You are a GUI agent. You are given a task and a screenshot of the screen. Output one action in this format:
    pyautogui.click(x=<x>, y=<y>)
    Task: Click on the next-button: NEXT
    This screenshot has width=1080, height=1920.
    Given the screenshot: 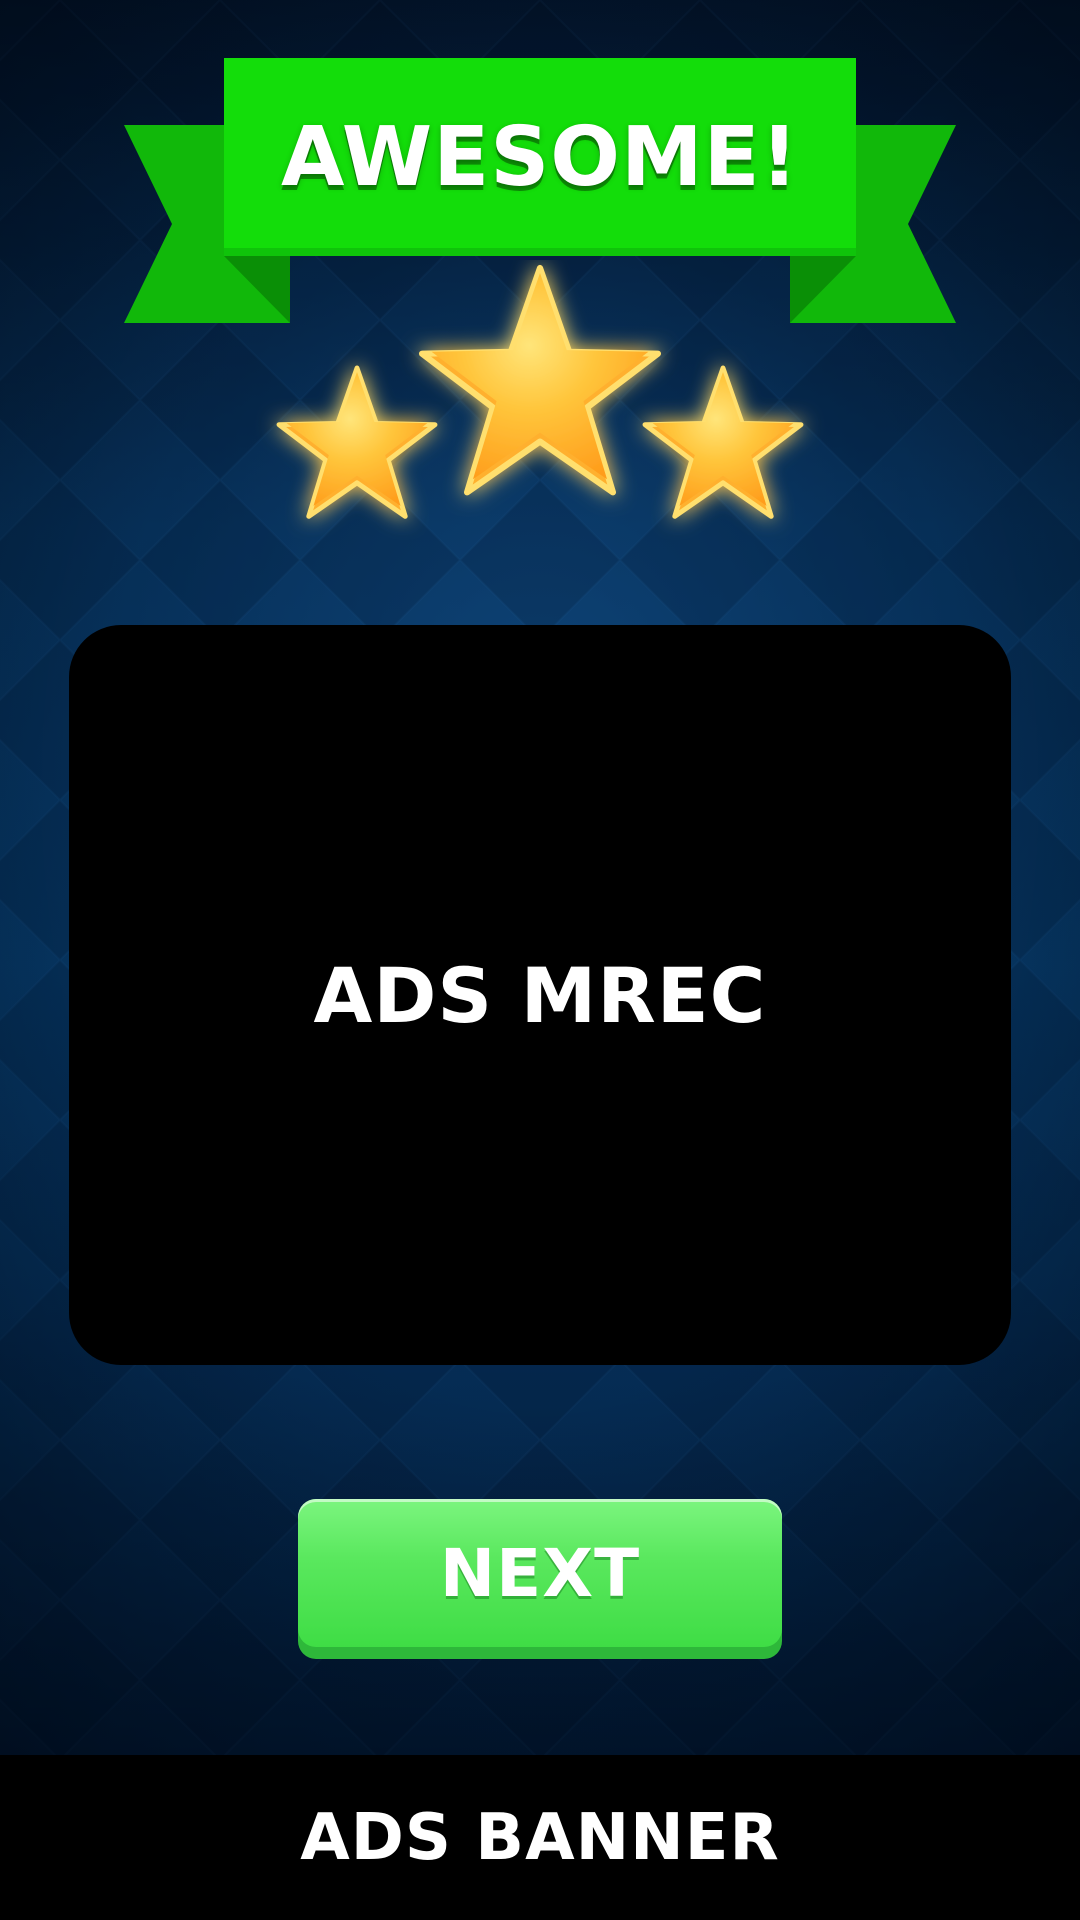 What is the action you would take?
    pyautogui.click(x=540, y=1579)
    